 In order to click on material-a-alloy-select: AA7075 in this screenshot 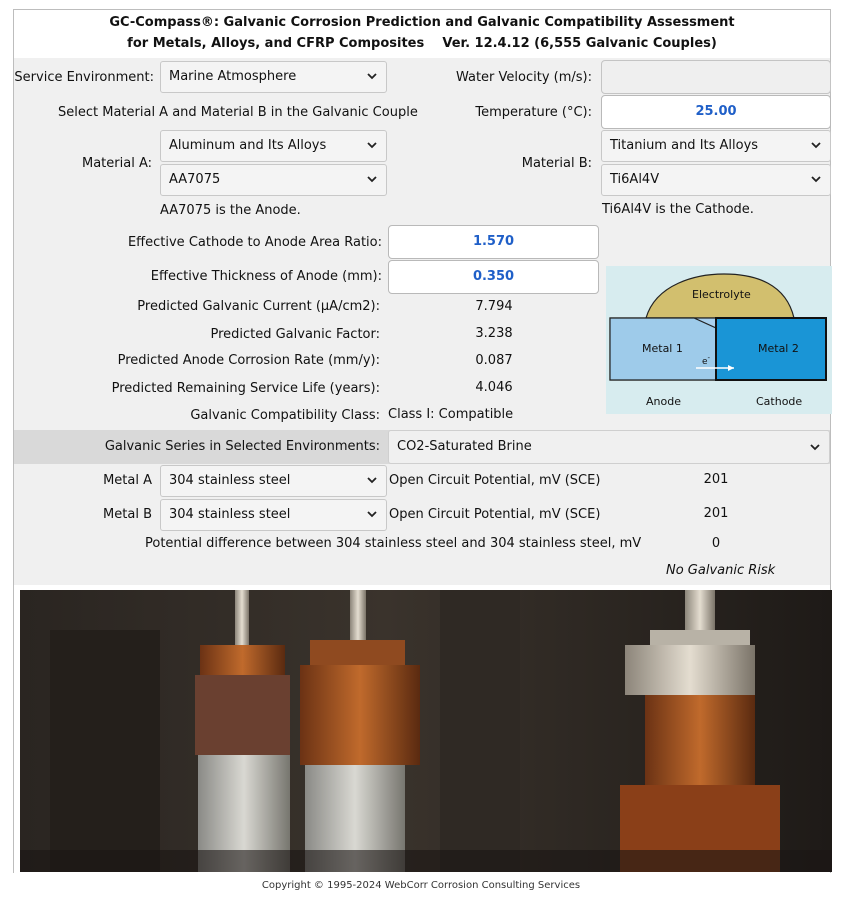, I will do `click(273, 180)`.